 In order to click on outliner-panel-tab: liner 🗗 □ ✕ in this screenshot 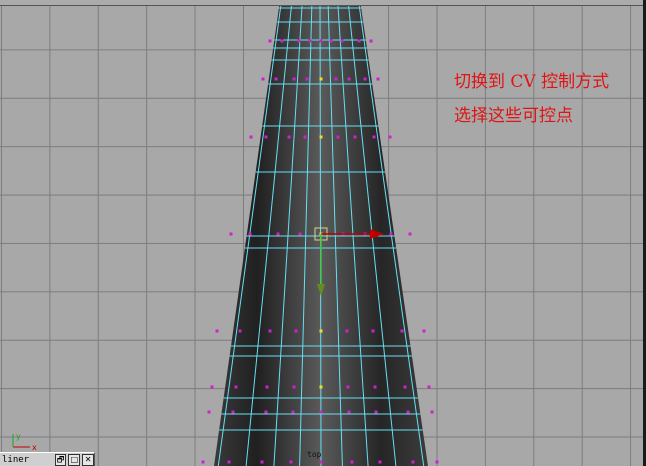, I will do `click(47, 459)`.